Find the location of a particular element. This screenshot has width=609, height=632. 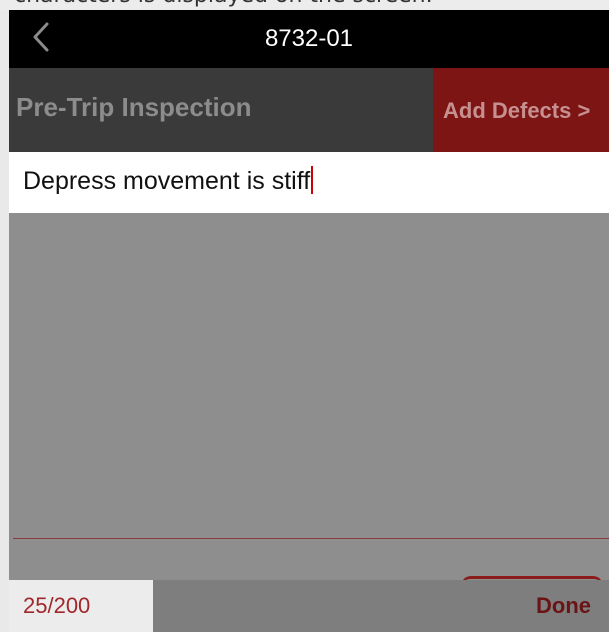

done-button: Done is located at coordinates (563, 606).